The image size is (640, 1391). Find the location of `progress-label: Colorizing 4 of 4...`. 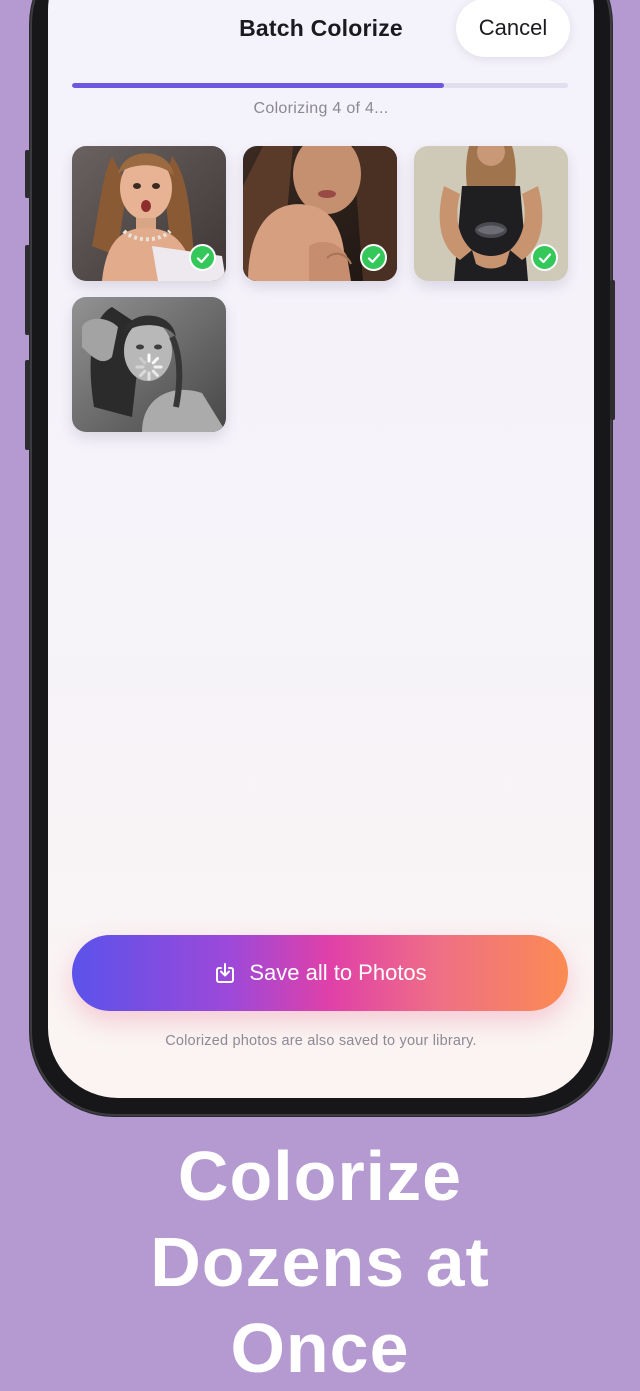

progress-label: Colorizing 4 of 4... is located at coordinates (321, 108).